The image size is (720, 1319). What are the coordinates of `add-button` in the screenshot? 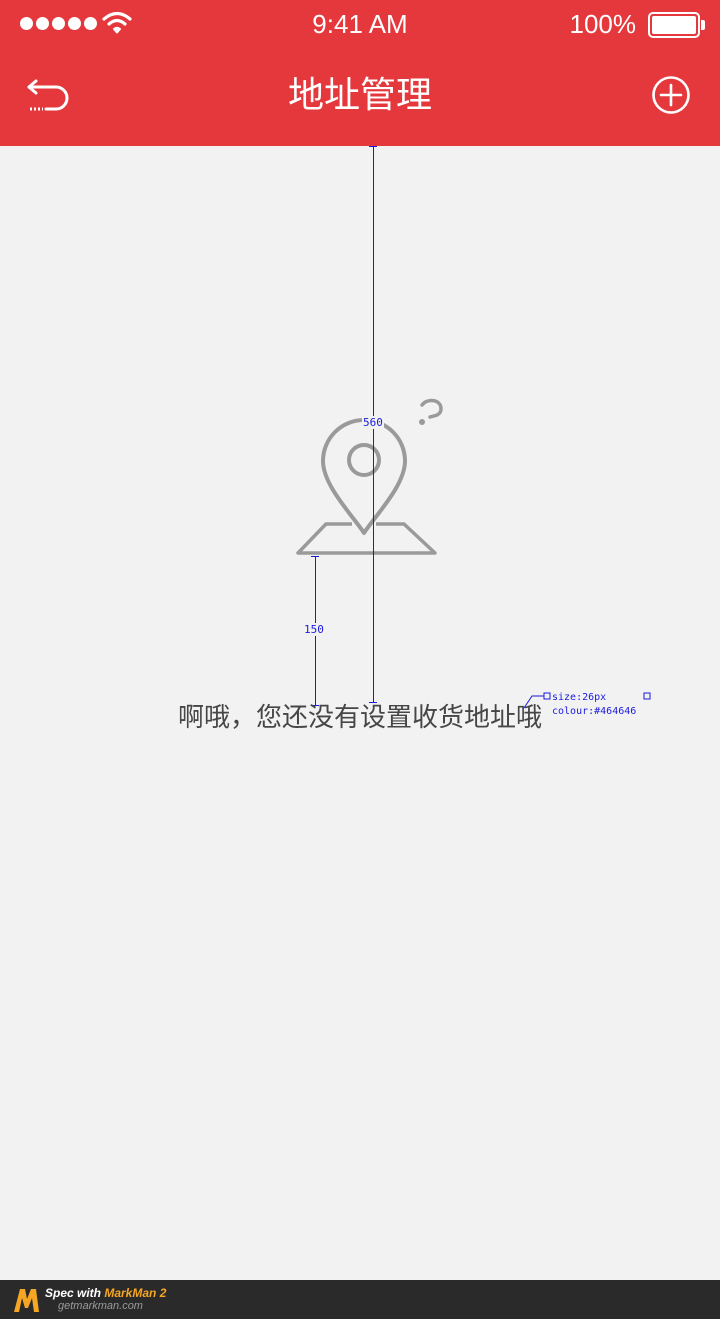 It's located at (671, 95).